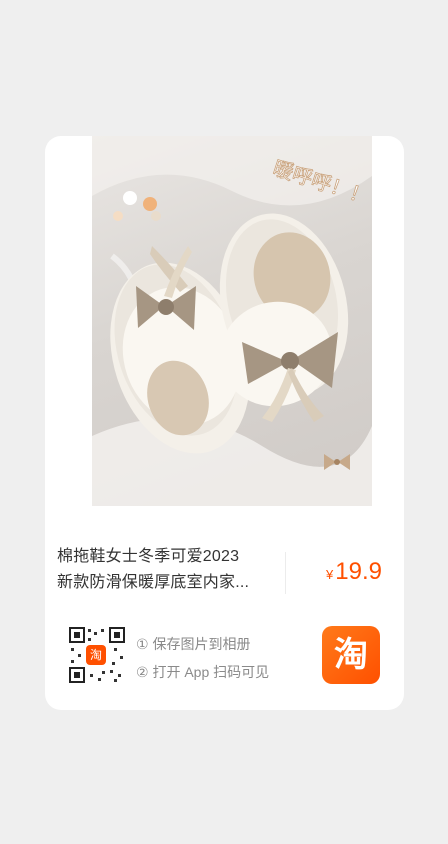 This screenshot has width=448, height=844. What do you see at coordinates (203, 672) in the screenshot?
I see `step-open-app: ② 打开 App 扫码可见` at bounding box center [203, 672].